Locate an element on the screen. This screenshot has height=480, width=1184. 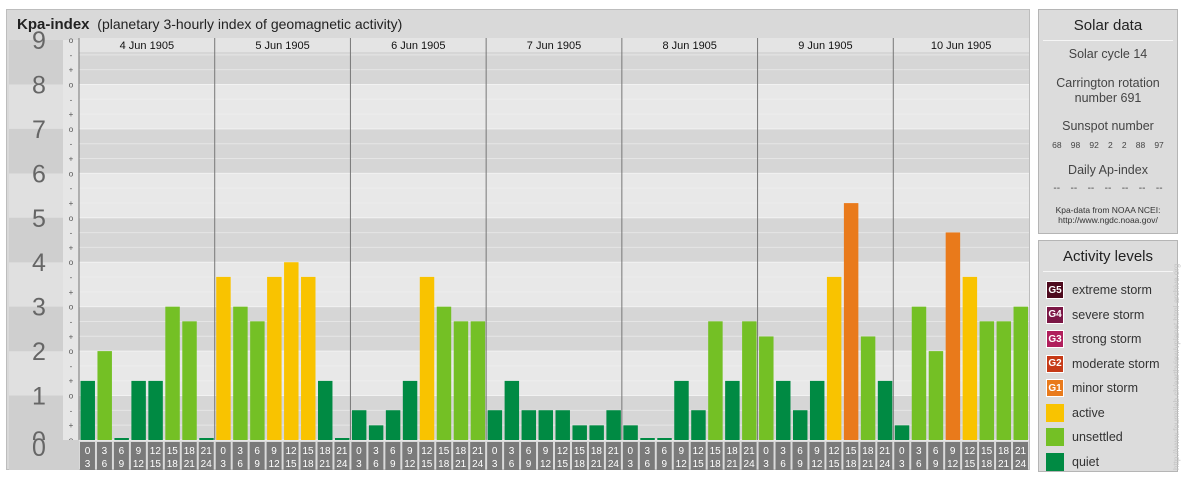
day-label: 9 Jun 1905 is located at coordinates (825, 46).